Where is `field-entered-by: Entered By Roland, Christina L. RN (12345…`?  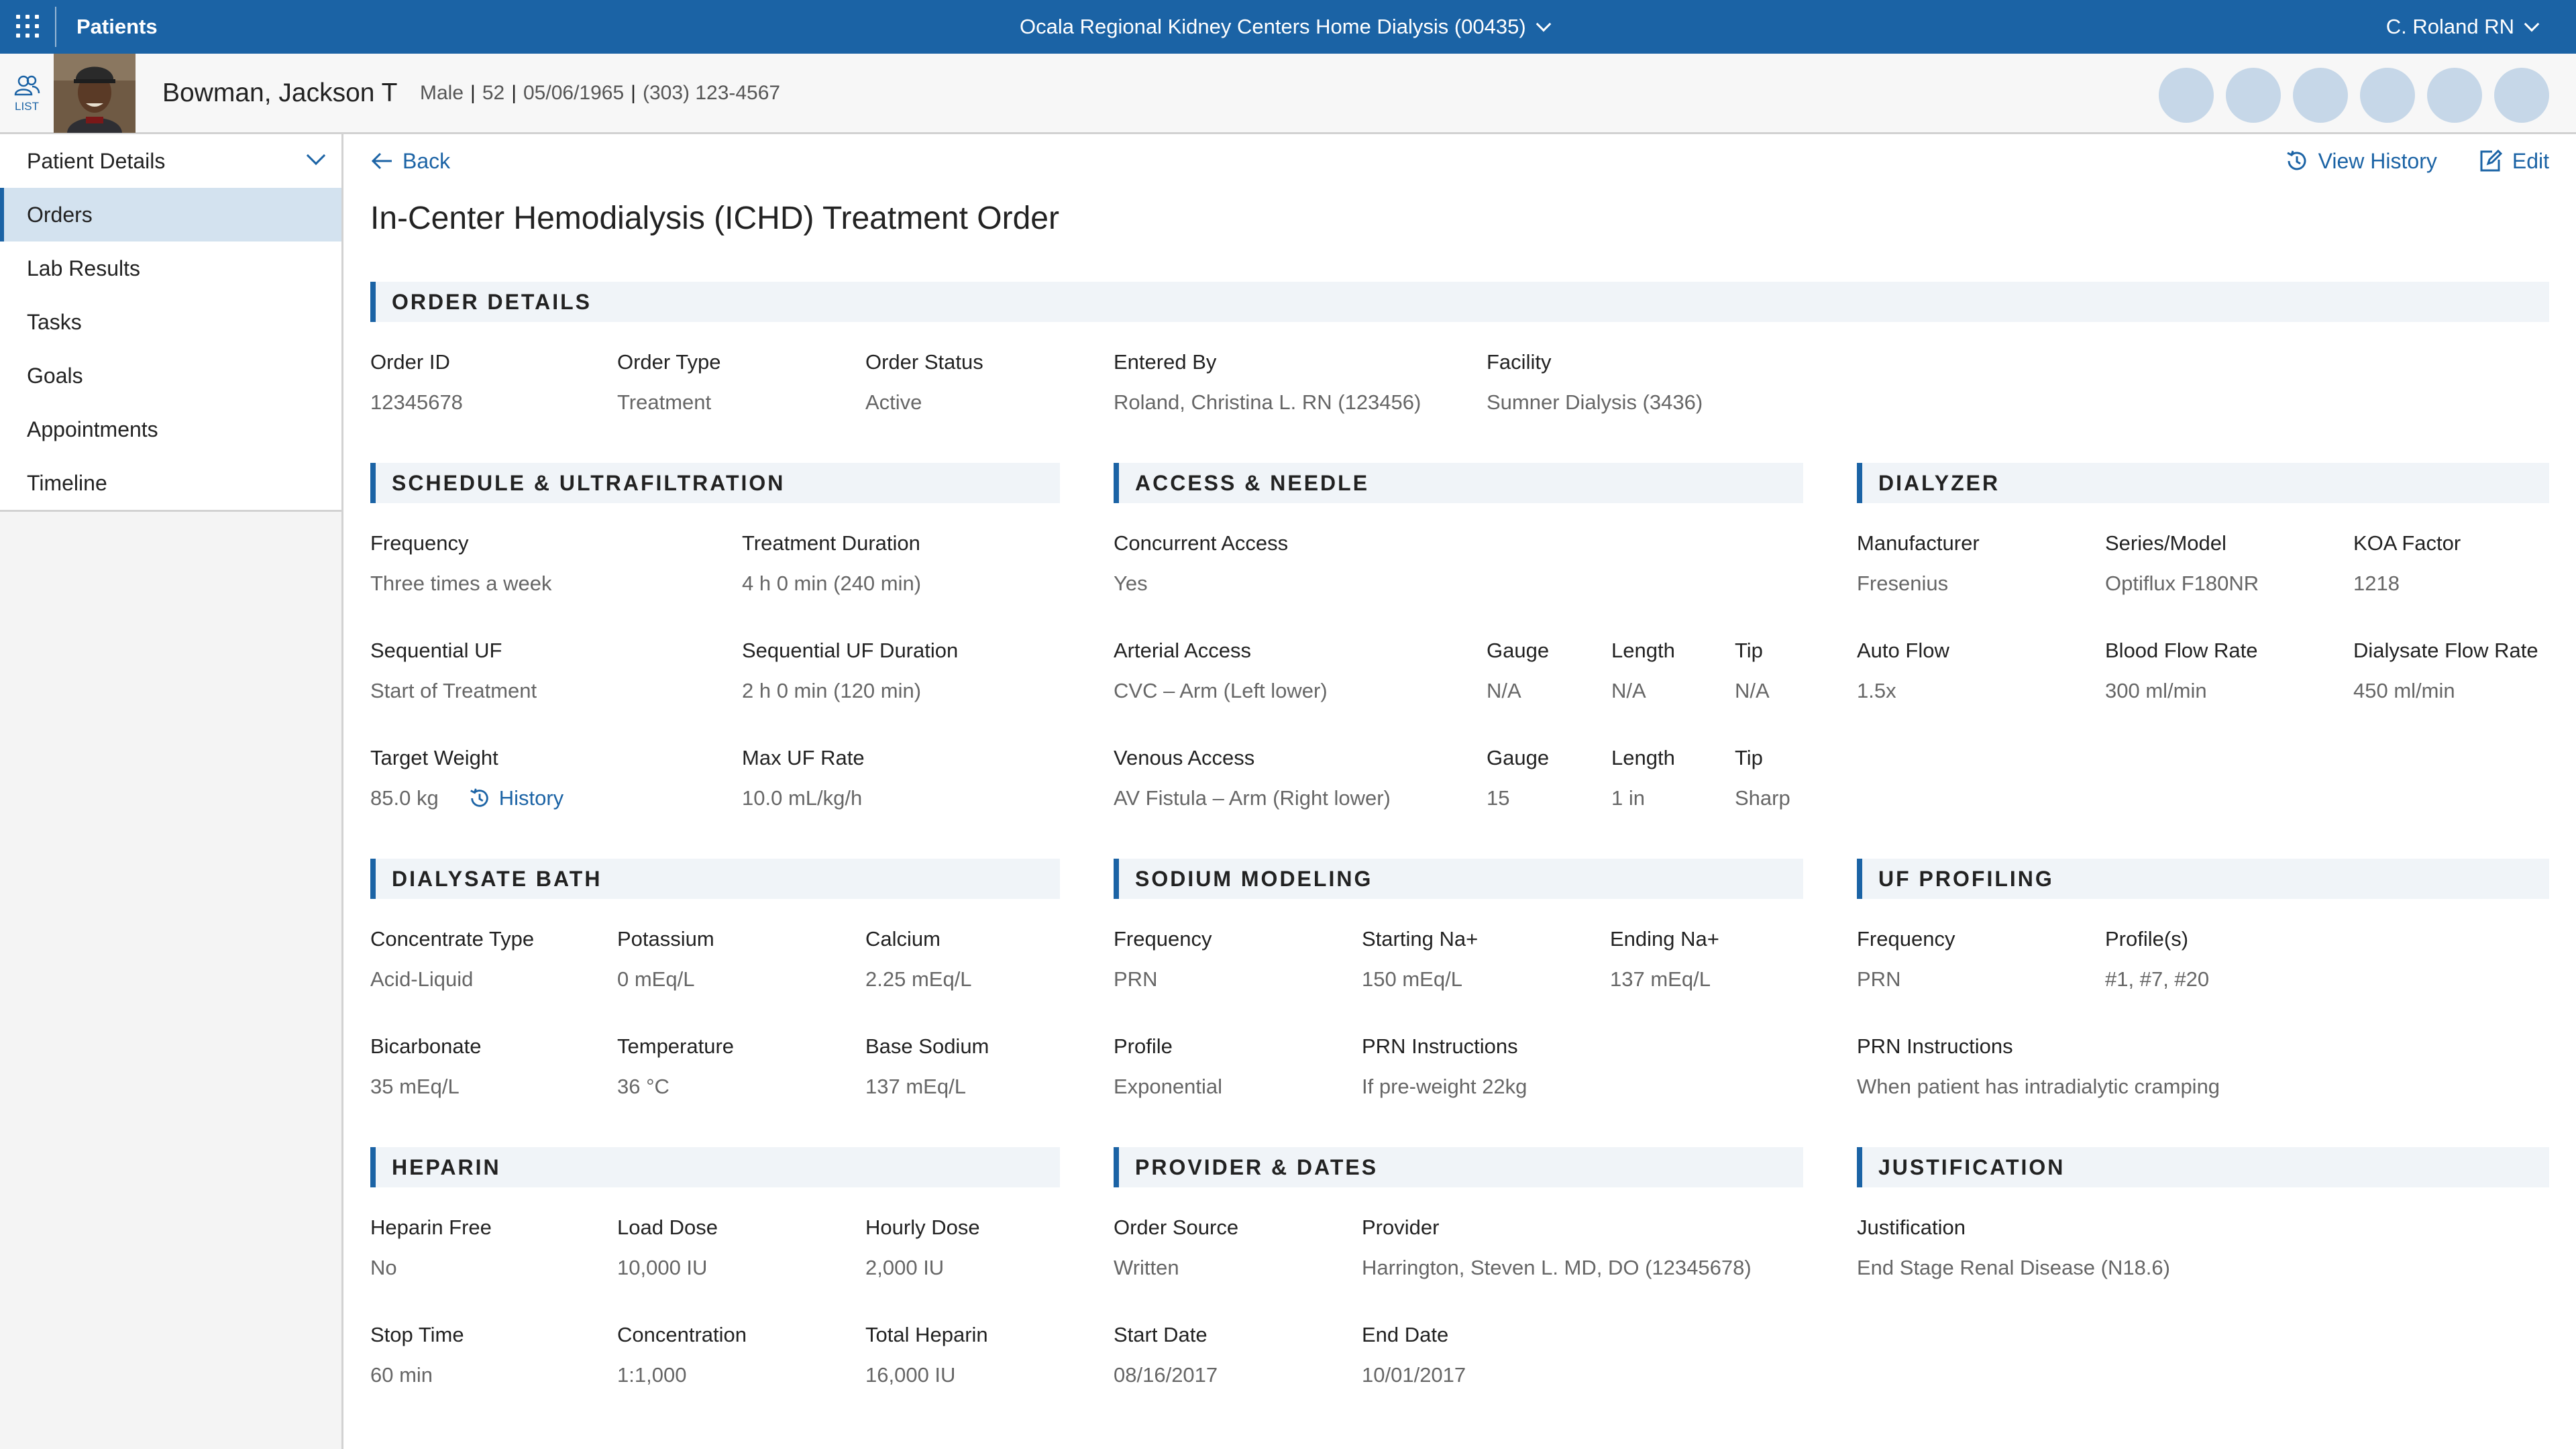
field-entered-by: Entered By Roland, Christina L. RN (12345… is located at coordinates (1267, 382).